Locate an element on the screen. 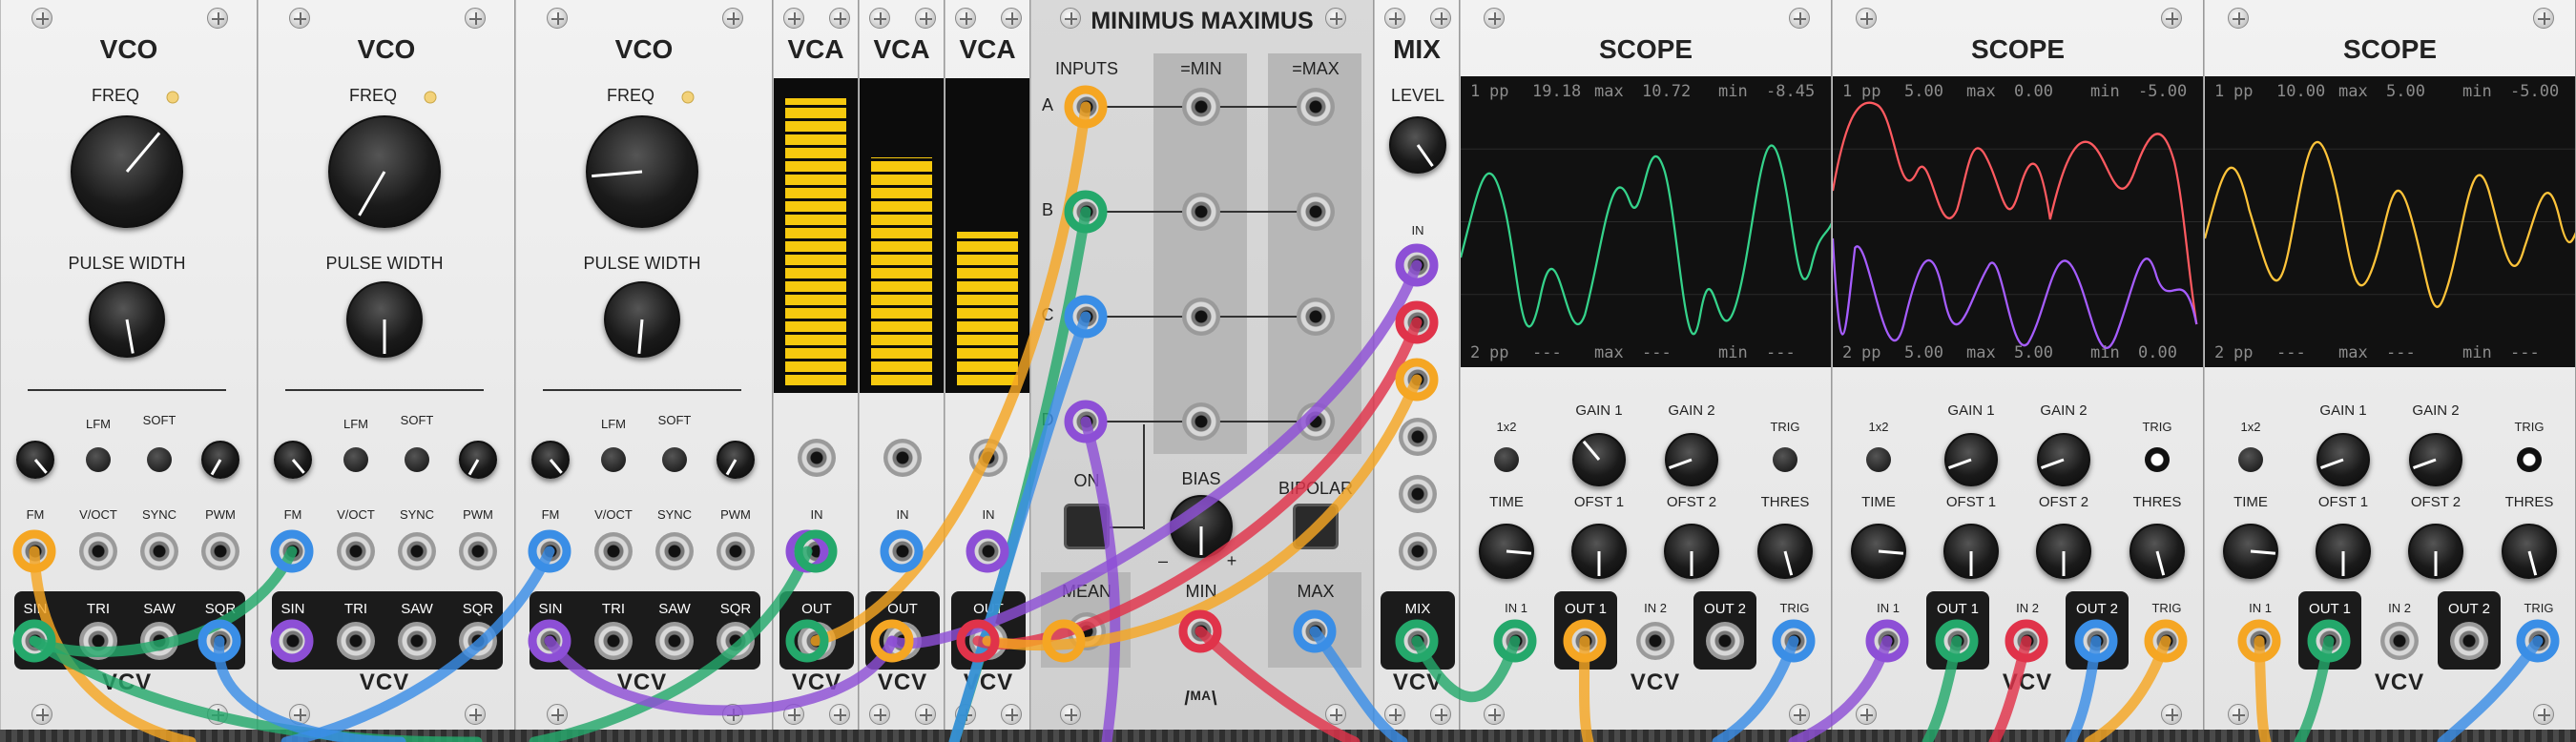 This screenshot has width=2576, height=742. input-d is located at coordinates (1087, 421).